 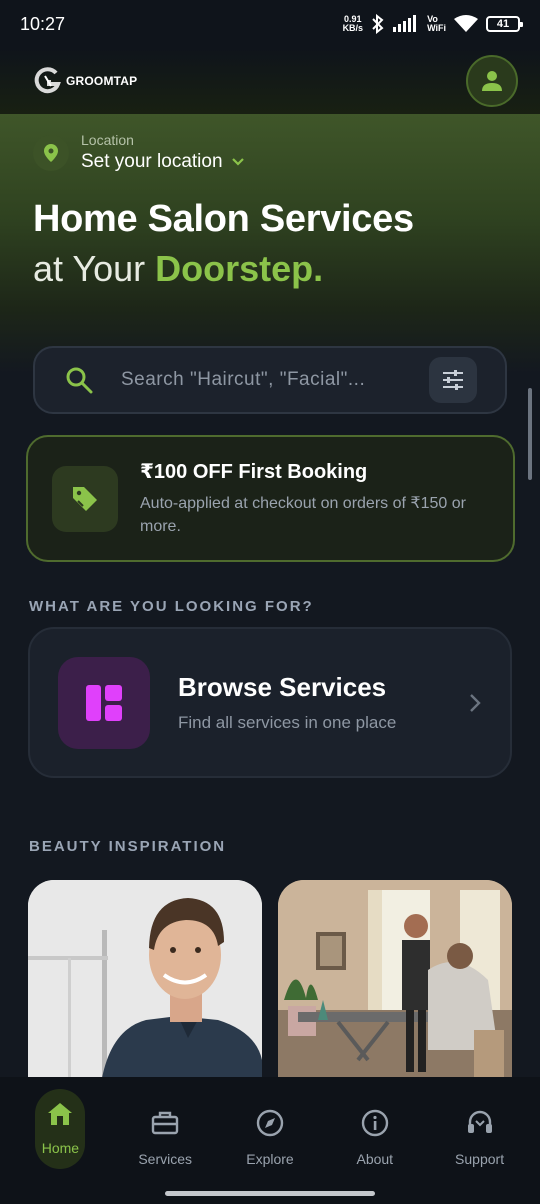 What do you see at coordinates (480, 1146) in the screenshot?
I see `nav-support: Support` at bounding box center [480, 1146].